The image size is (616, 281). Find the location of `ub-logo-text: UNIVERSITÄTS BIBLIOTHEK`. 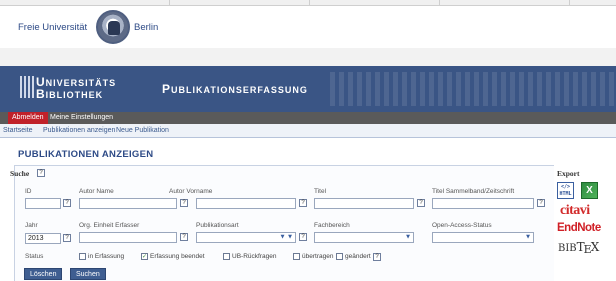

ub-logo-text: UNIVERSITÄTS BIBLIOTHEK is located at coordinates (76, 88).